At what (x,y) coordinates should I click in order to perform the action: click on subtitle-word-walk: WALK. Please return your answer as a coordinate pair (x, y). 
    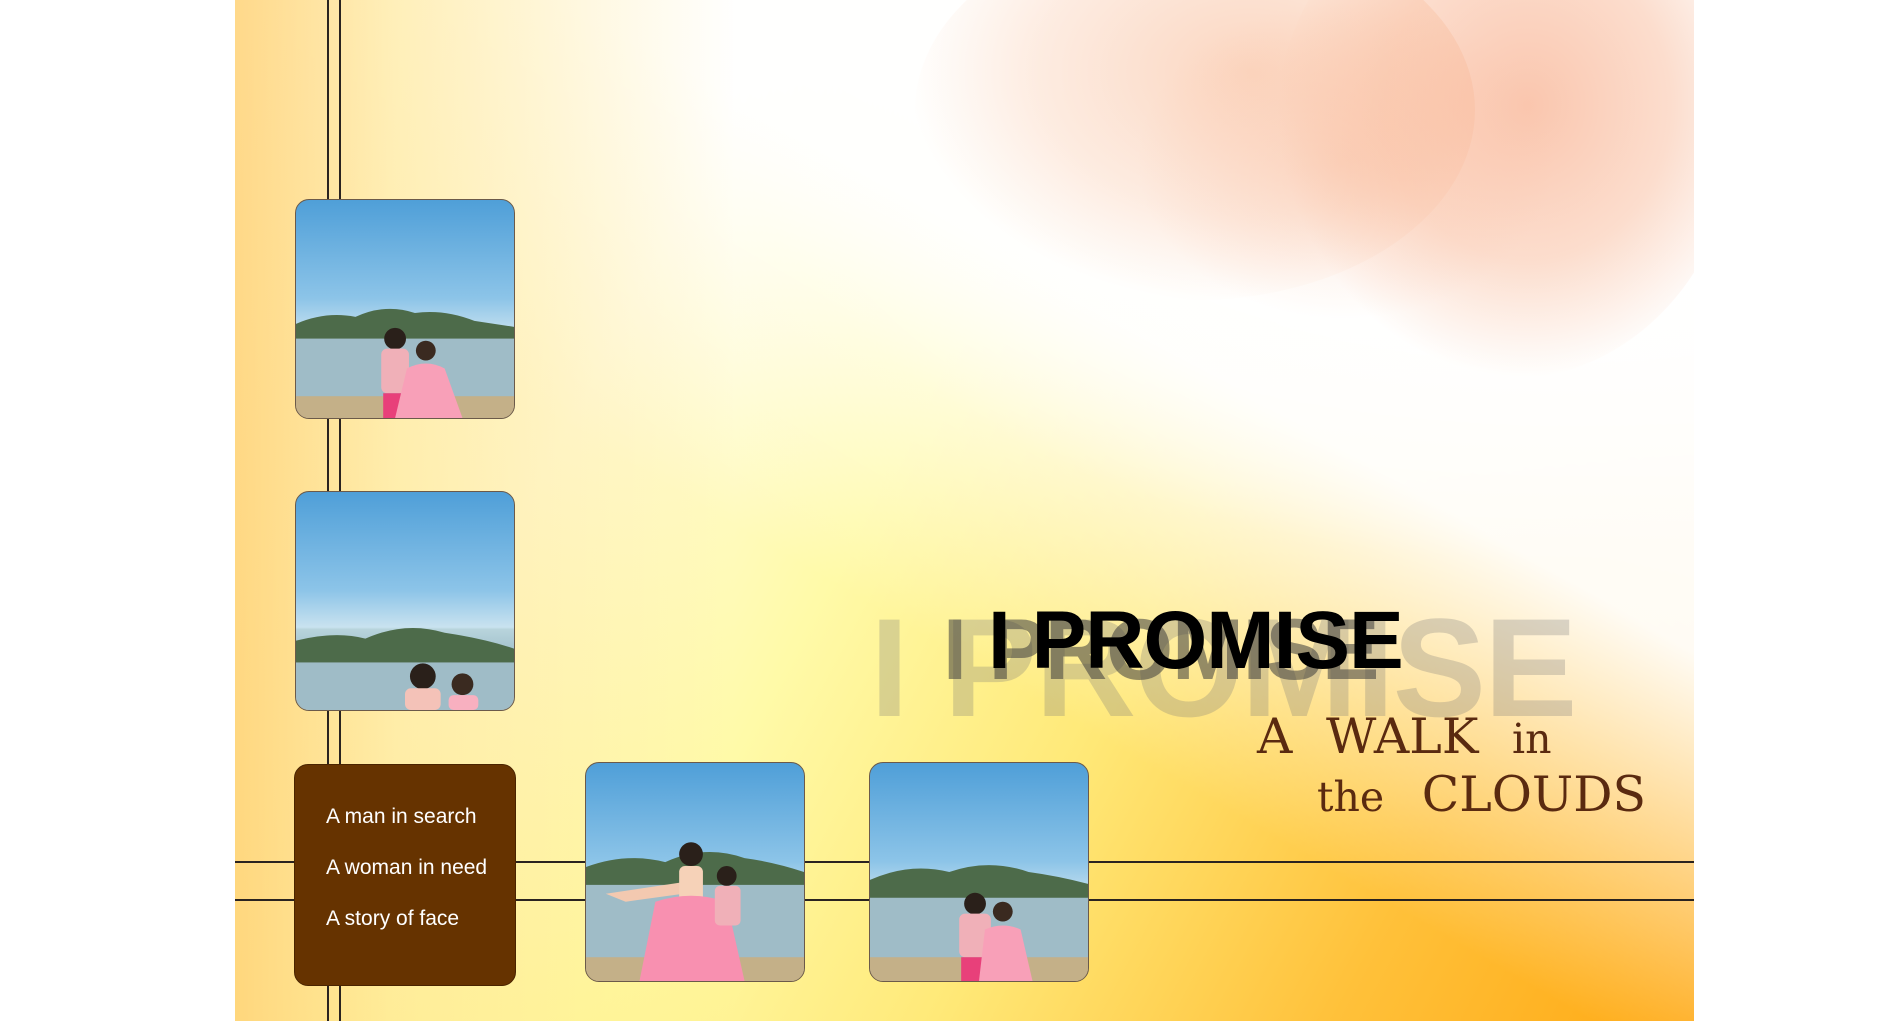
    Looking at the image, I should click on (1402, 736).